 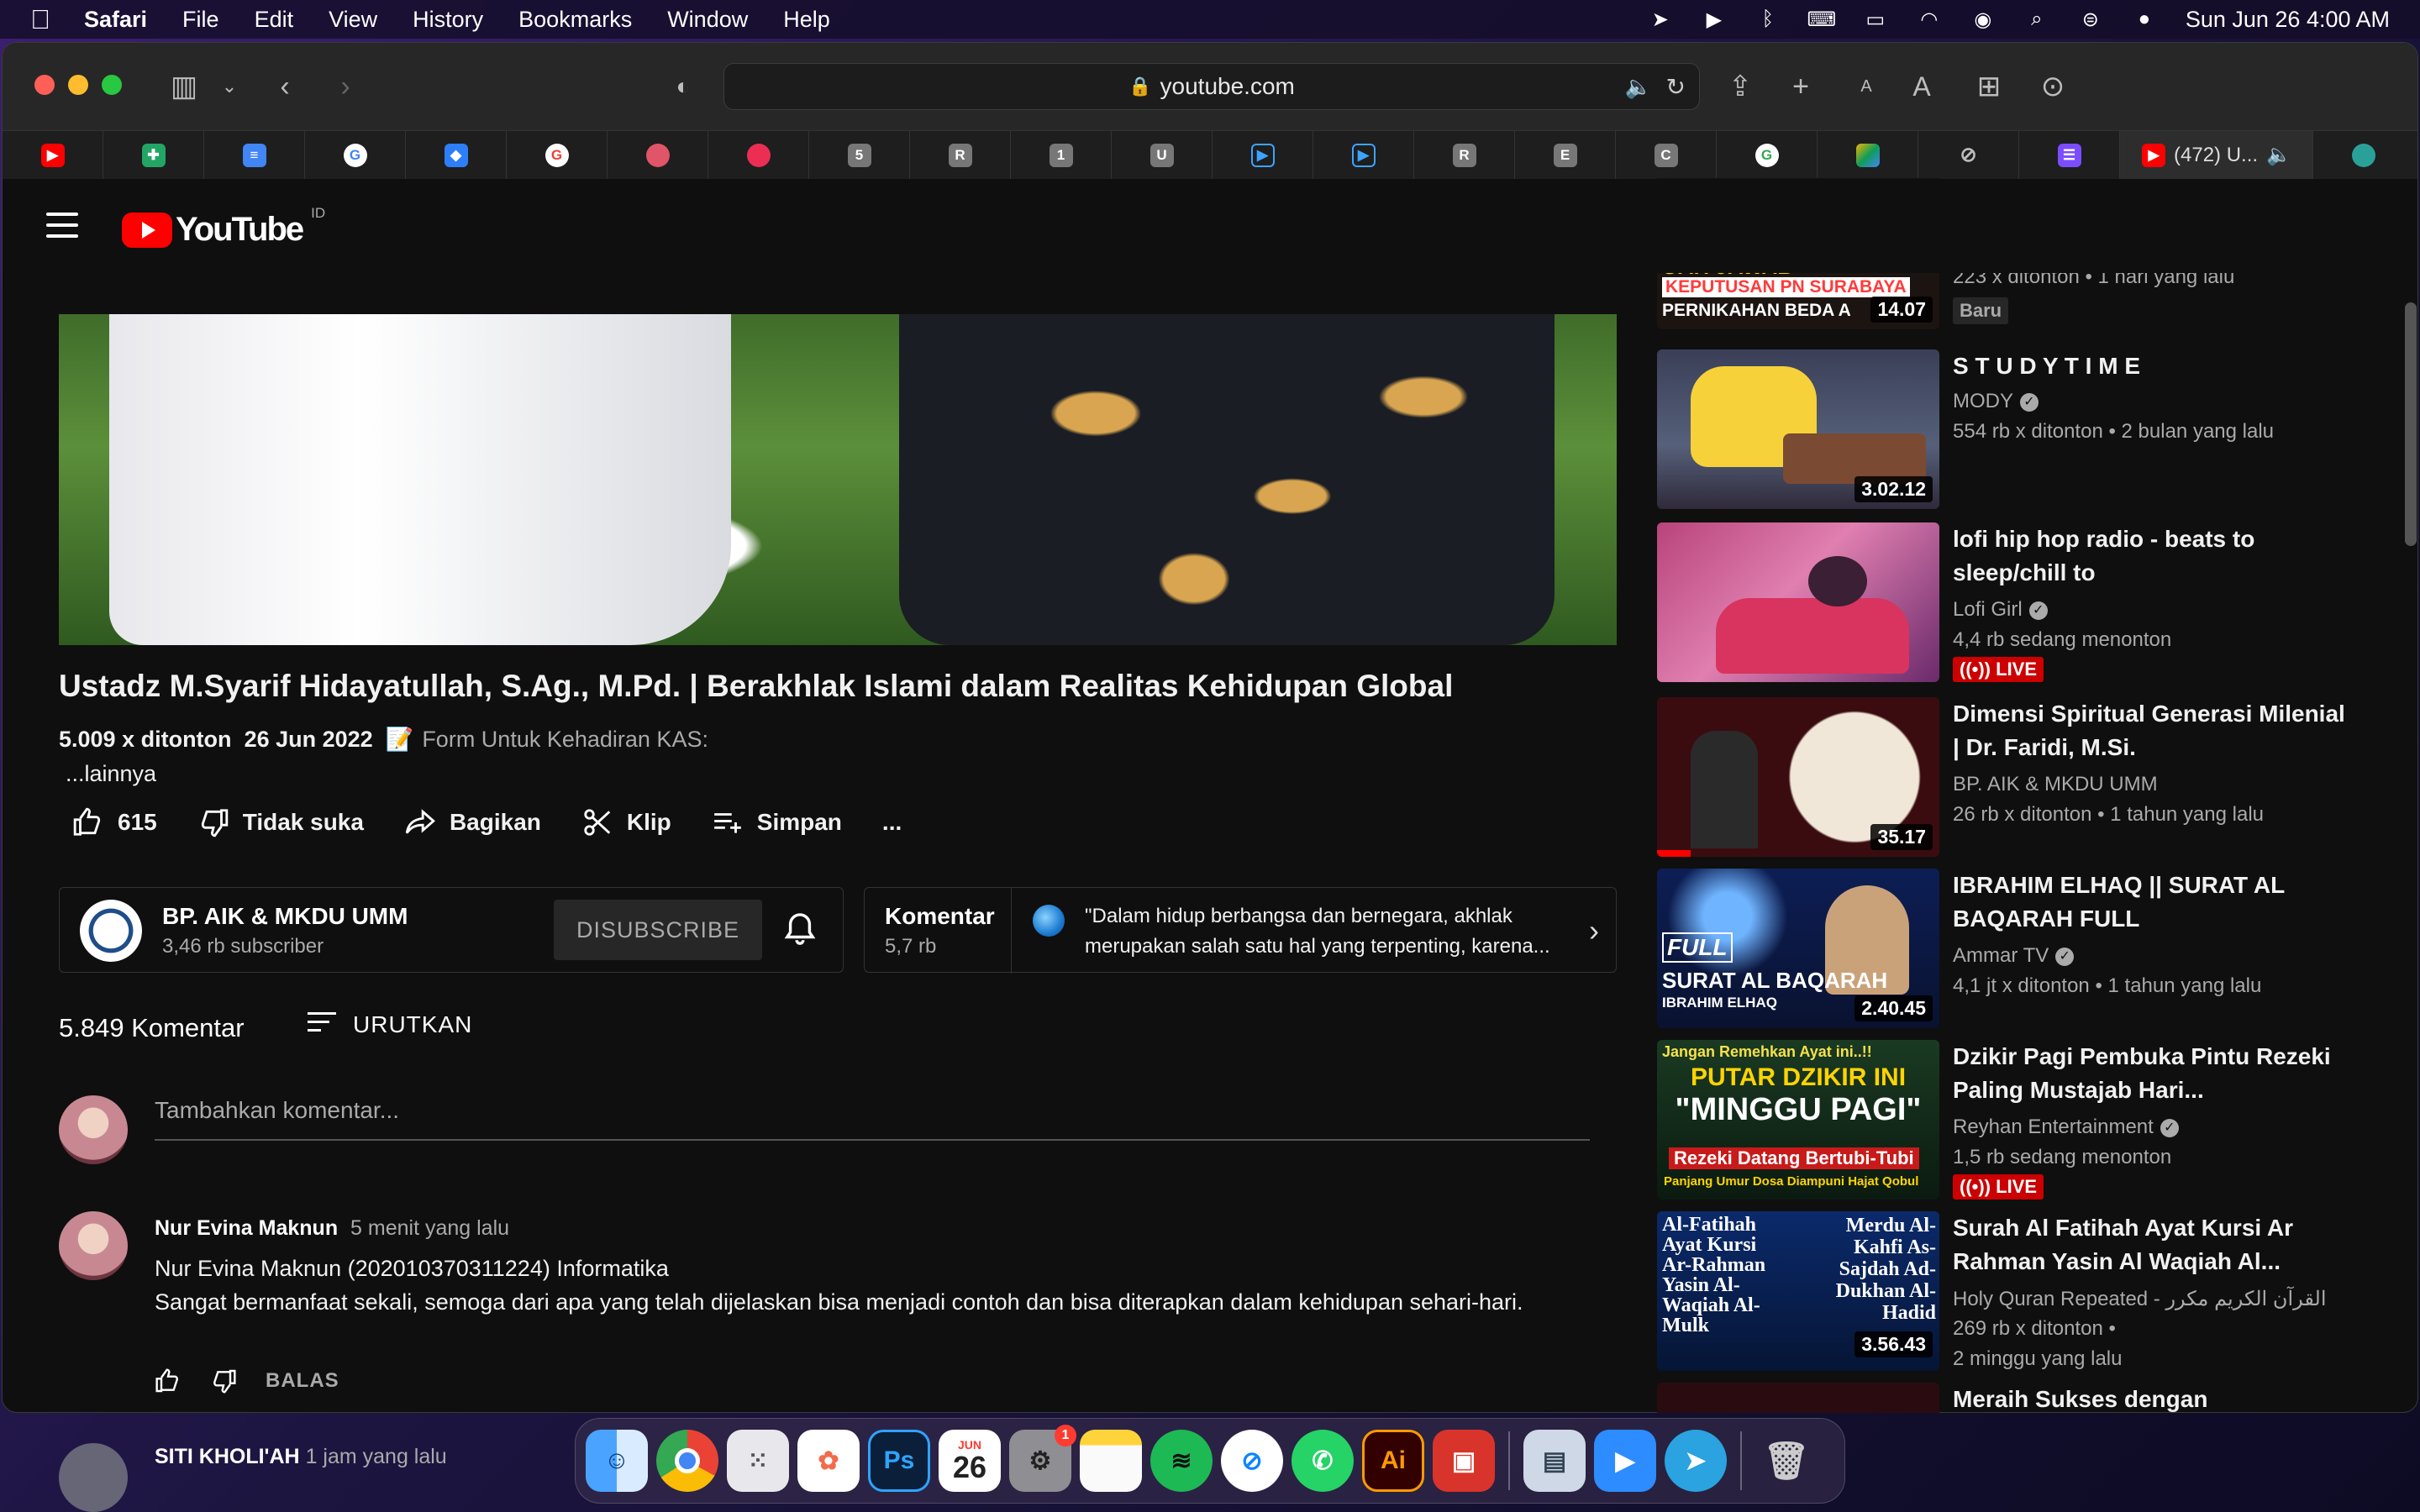 I want to click on recommended-video-channel: BP. AIK & MKDU UMM, so click(x=2055, y=784).